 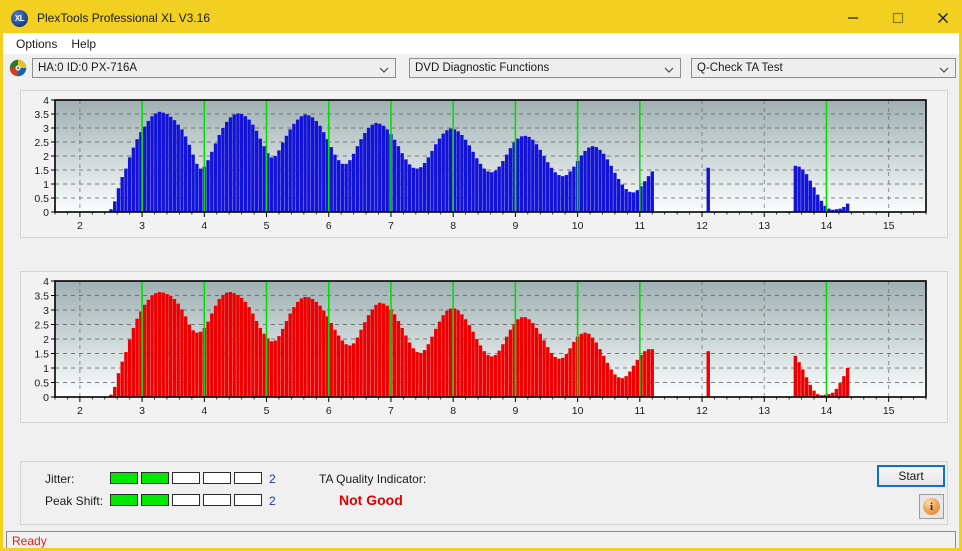 What do you see at coordinates (272, 501) in the screenshot?
I see `peak-shift-value: 2` at bounding box center [272, 501].